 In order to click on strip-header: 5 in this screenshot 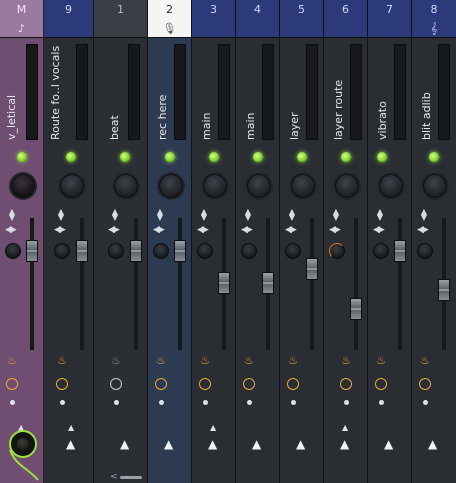, I will do `click(301, 19)`.